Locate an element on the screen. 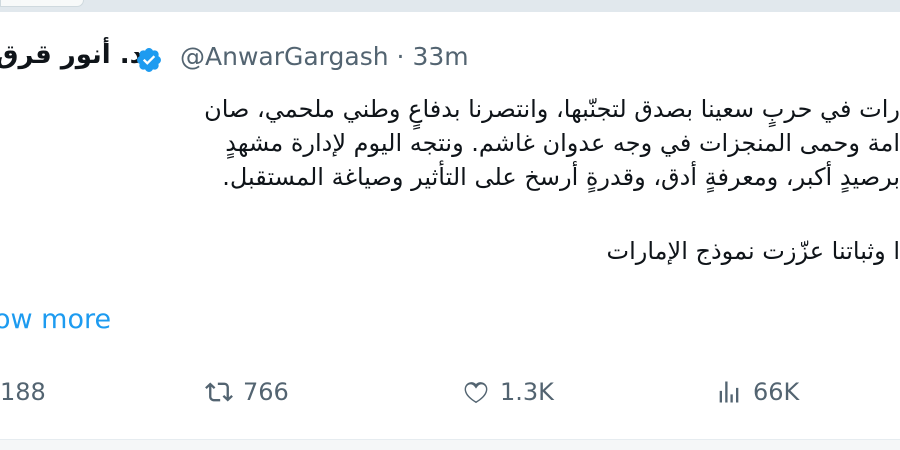  like-button: 1.3K is located at coordinates (508, 392).